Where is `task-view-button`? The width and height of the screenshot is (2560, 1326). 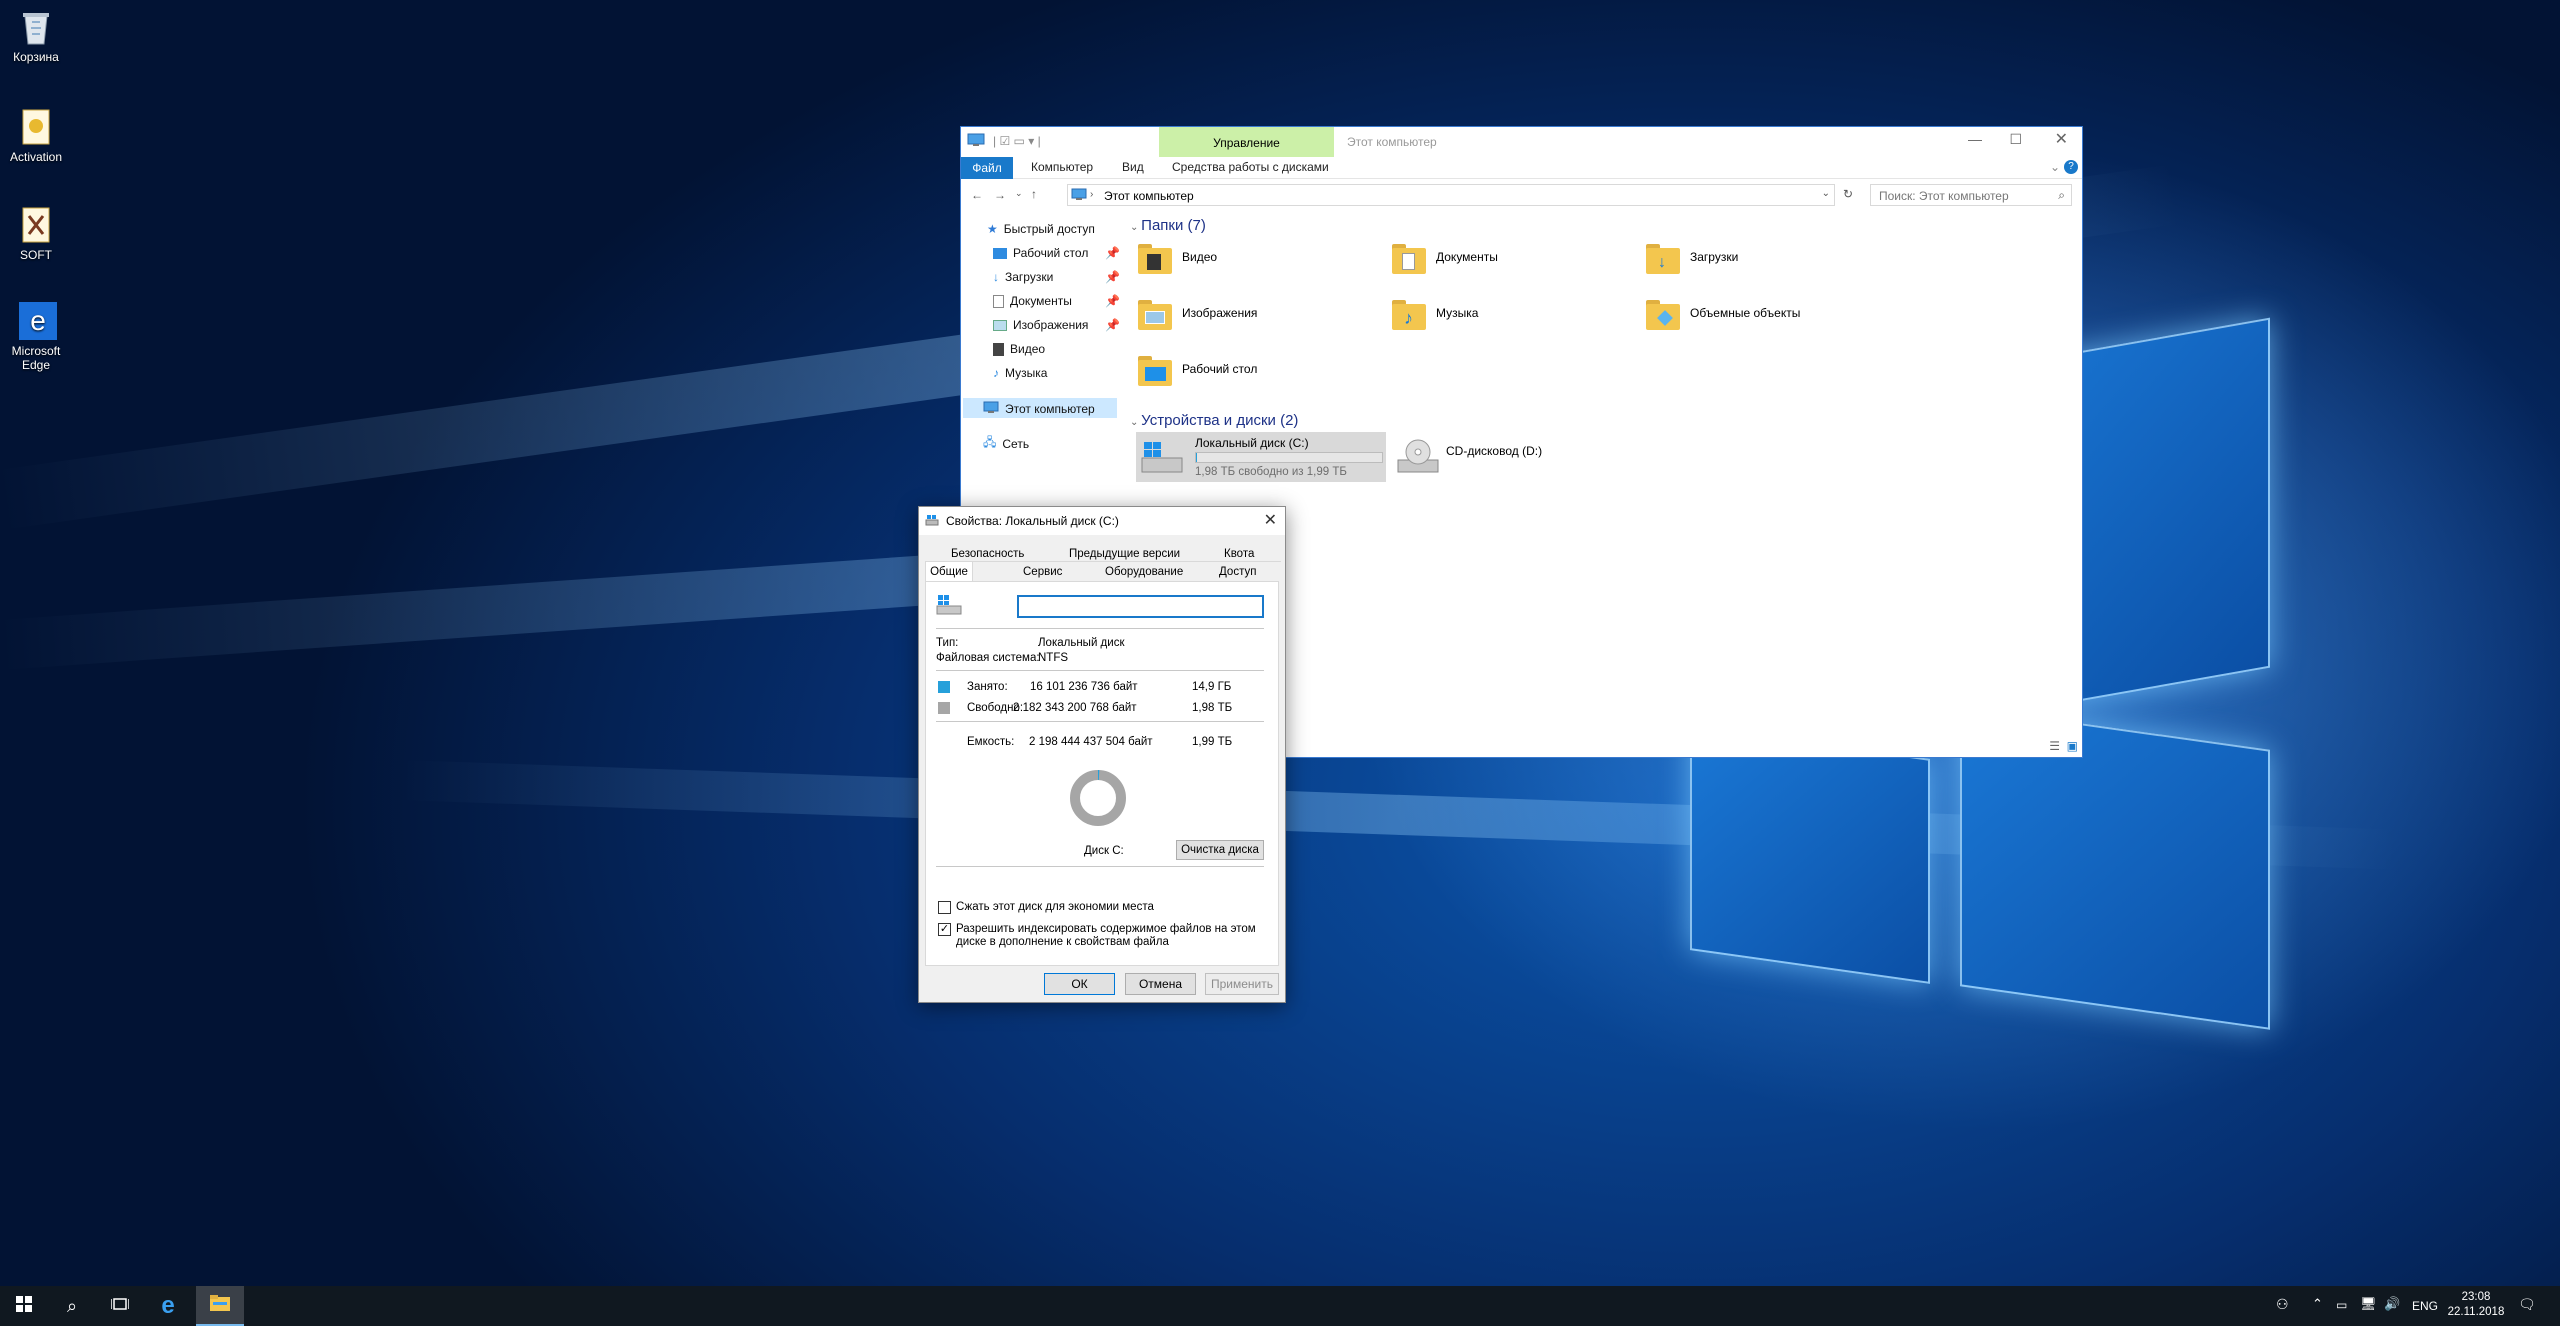
task-view-button is located at coordinates (120, 1306).